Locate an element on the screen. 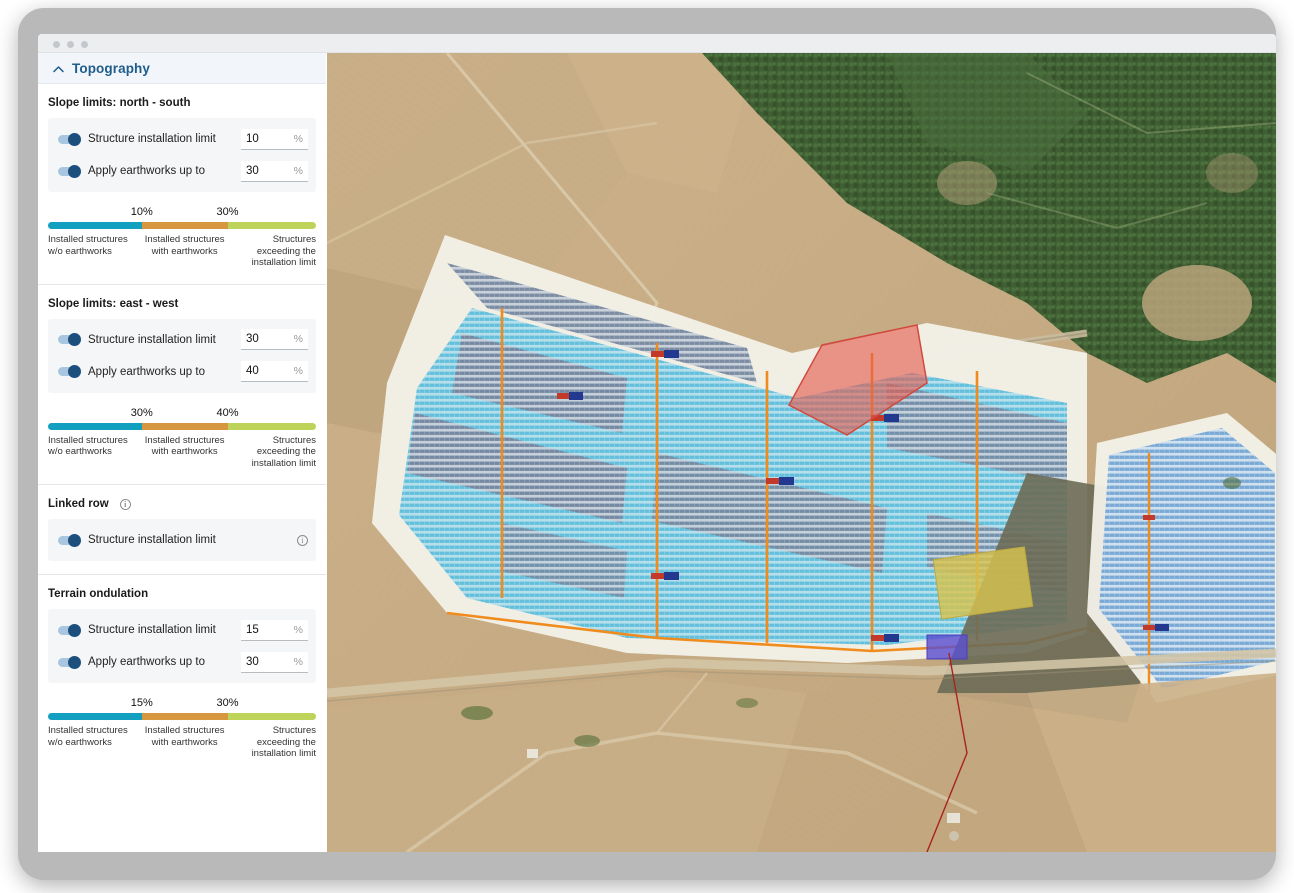  setting-row: Structure installation limit 15% is located at coordinates (182, 630).